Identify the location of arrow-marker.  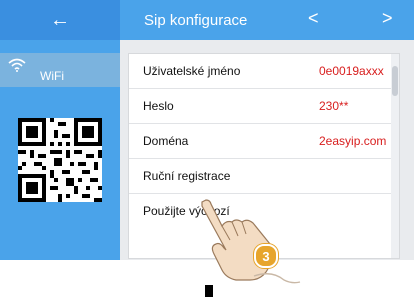
(209, 291).